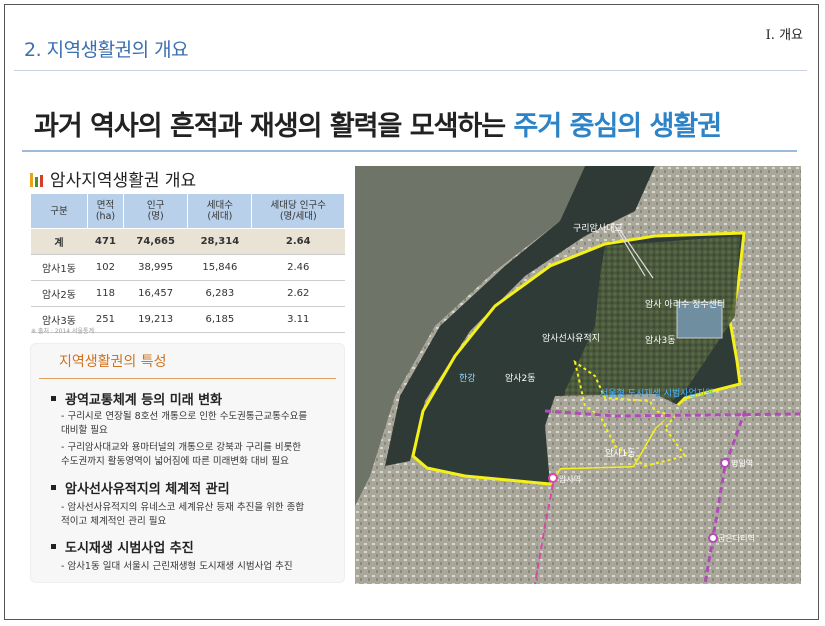  Describe the element at coordinates (784, 35) in the screenshot. I see `chapter-label: Ⅰ. 개요` at that location.